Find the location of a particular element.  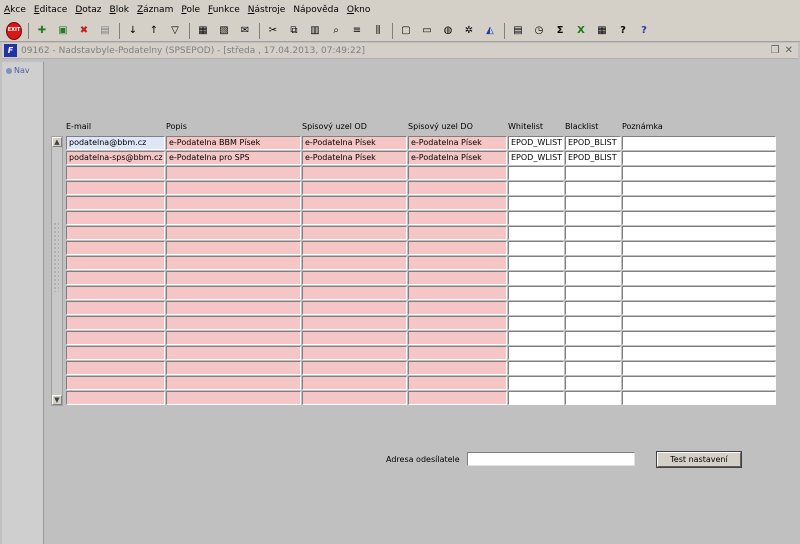

find-icon: ⌕ is located at coordinates (336, 31).